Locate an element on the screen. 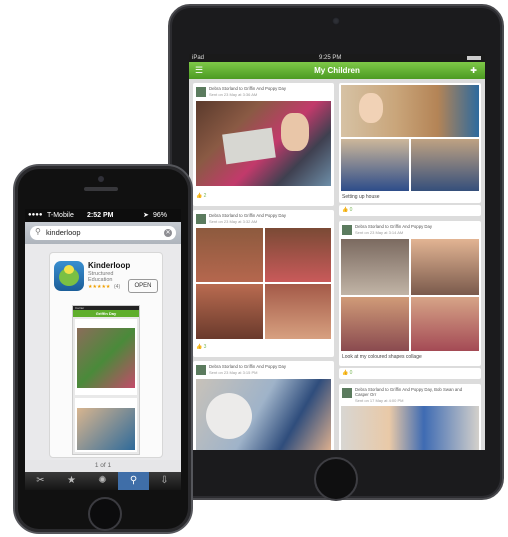 The image size is (508, 537). like-count: 2 is located at coordinates (205, 196).